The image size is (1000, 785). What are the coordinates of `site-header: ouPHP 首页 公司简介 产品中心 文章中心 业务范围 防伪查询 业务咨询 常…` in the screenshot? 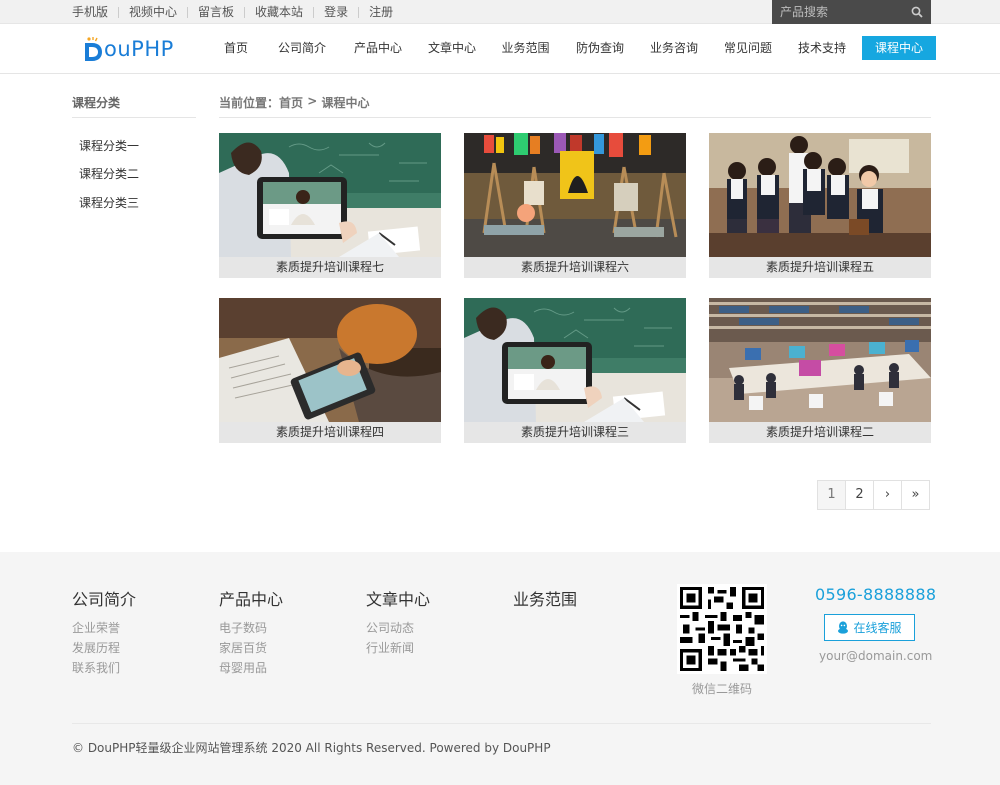 It's located at (500, 49).